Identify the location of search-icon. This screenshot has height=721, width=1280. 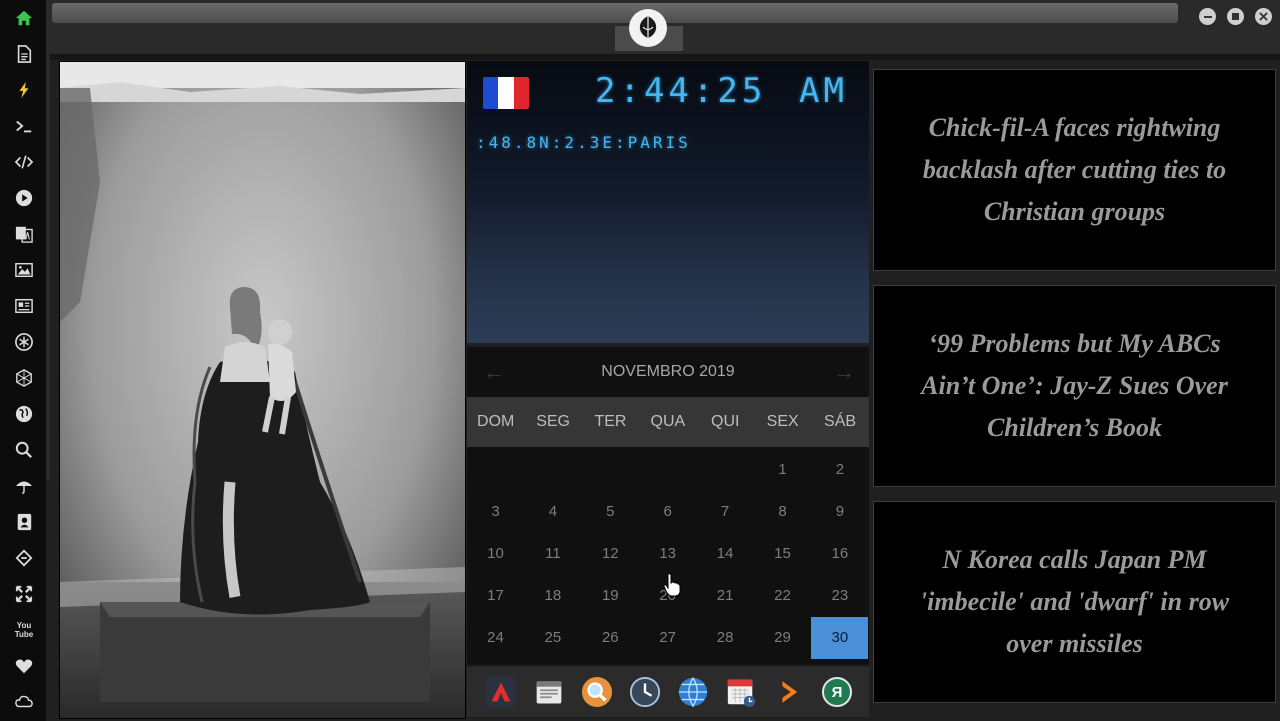
(24, 450).